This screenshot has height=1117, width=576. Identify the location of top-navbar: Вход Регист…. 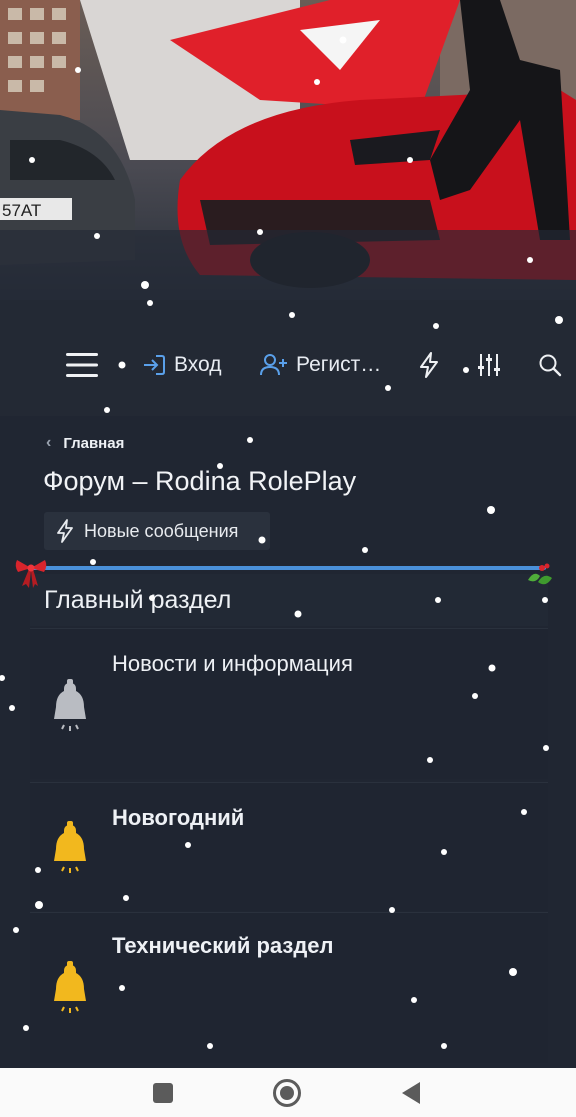
(288, 365).